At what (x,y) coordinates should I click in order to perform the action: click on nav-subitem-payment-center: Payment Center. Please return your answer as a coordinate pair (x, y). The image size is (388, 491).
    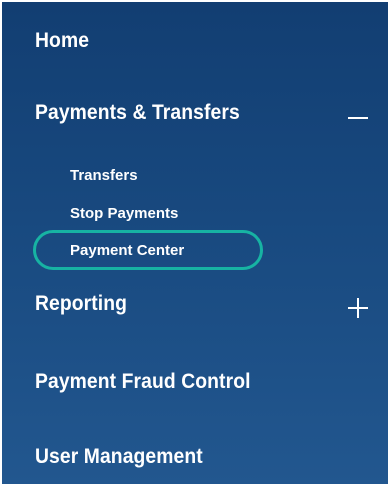
    Looking at the image, I should click on (127, 250).